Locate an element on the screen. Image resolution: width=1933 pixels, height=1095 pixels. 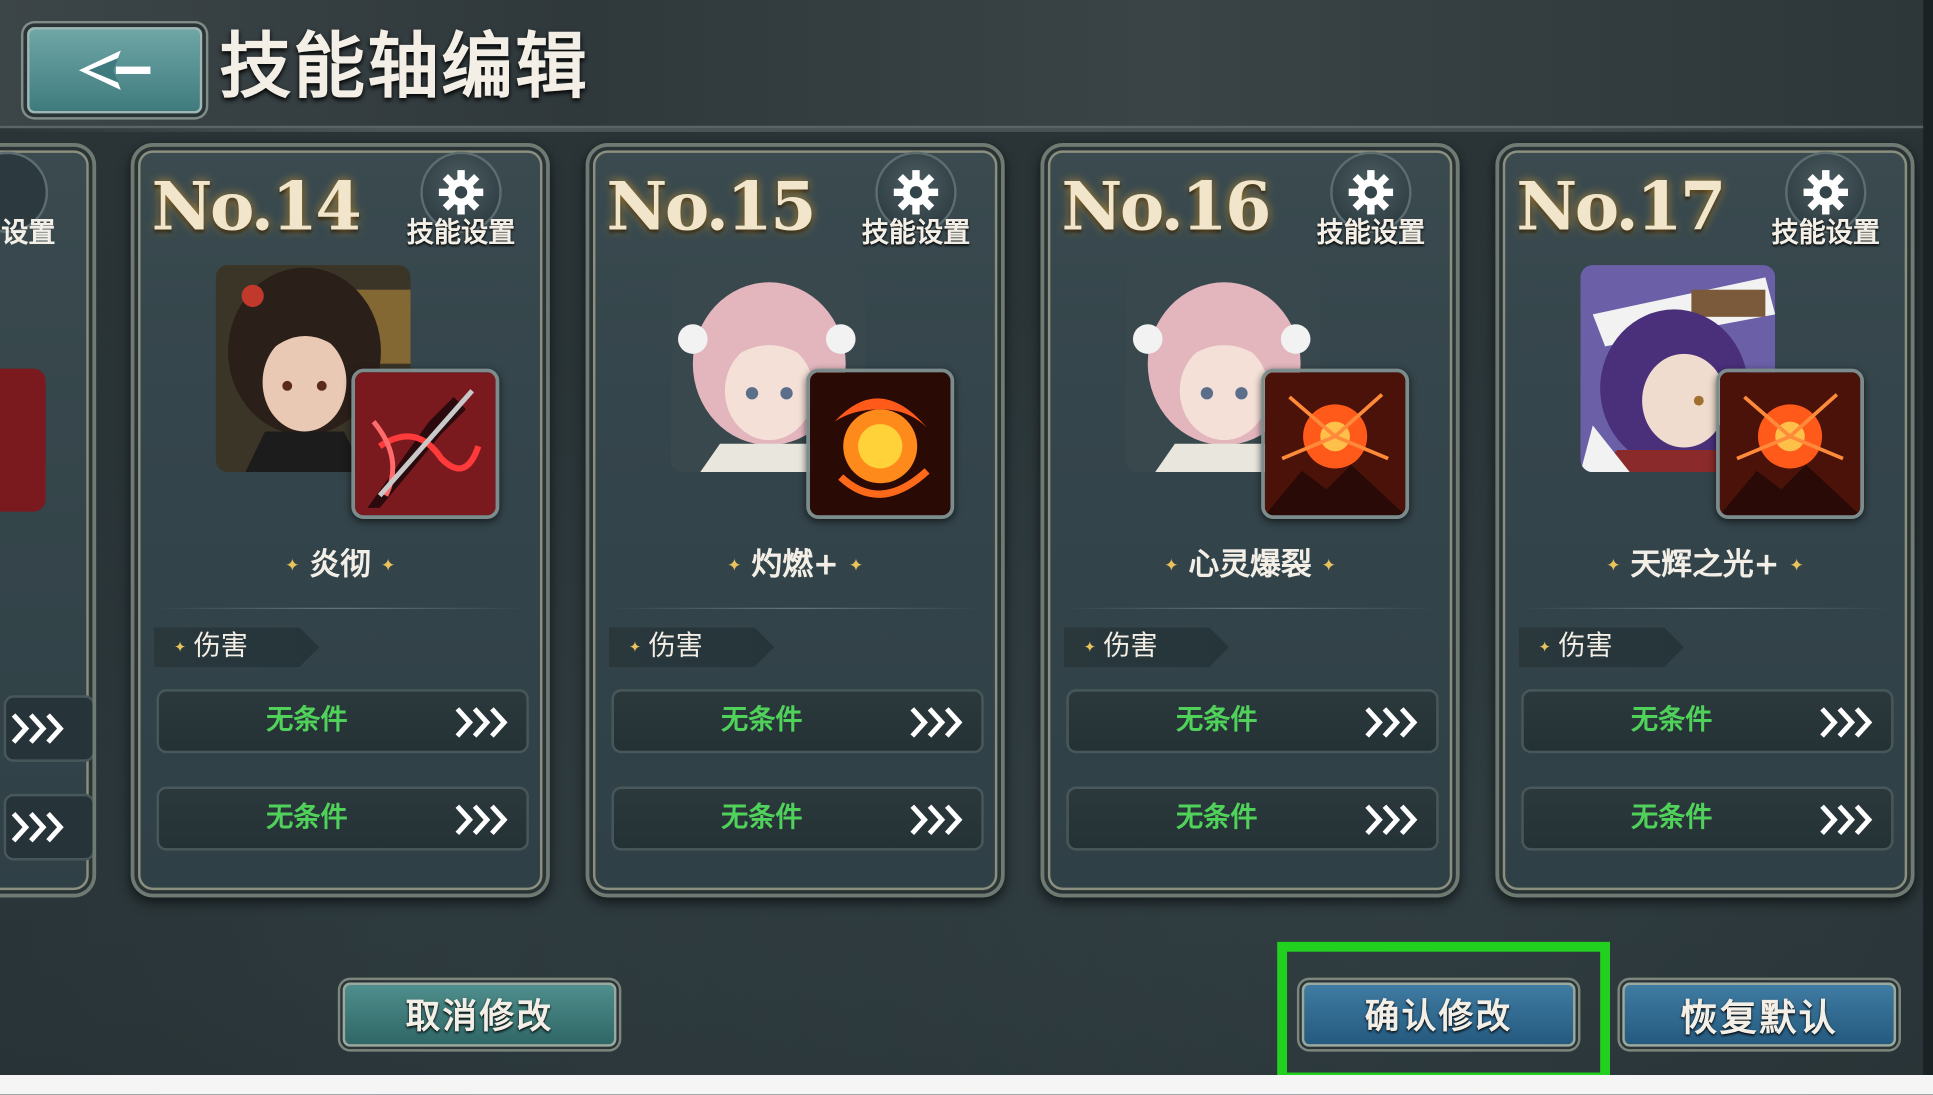
skill-name-text: 心灵爆裂 is located at coordinates (1250, 564).